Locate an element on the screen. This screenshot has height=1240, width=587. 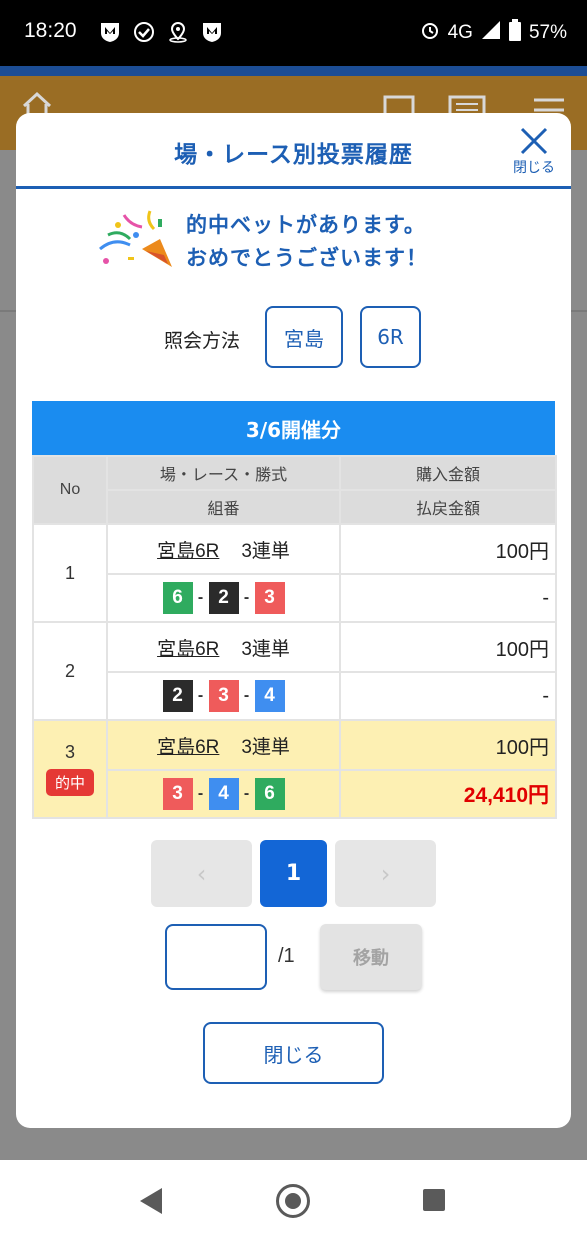
recent-apps-icon is located at coordinates (434, 1200).